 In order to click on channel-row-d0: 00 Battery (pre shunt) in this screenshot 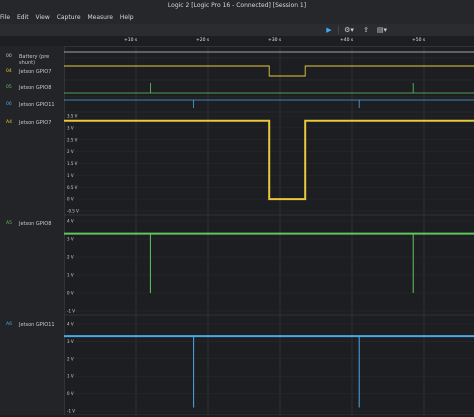, I will do `click(32, 57)`.